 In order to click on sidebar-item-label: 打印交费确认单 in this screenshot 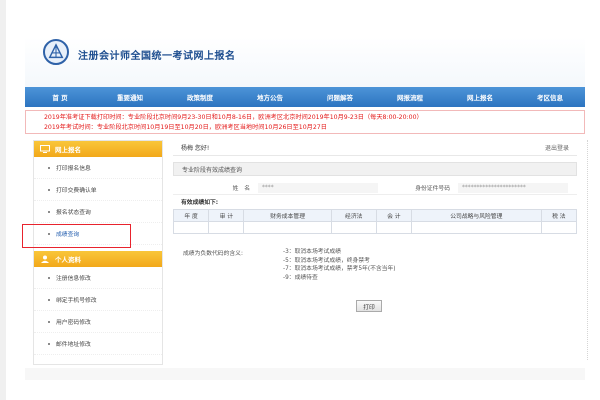, I will do `click(76, 191)`.